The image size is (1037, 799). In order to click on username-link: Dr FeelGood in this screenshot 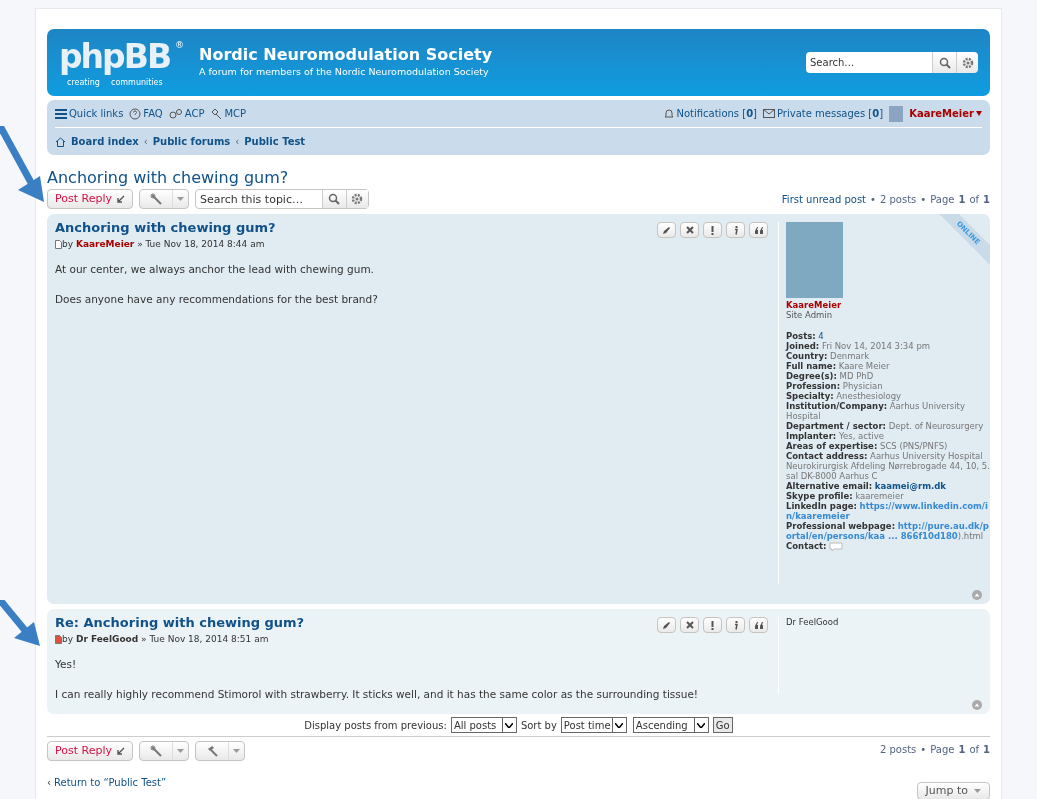, I will do `click(888, 622)`.